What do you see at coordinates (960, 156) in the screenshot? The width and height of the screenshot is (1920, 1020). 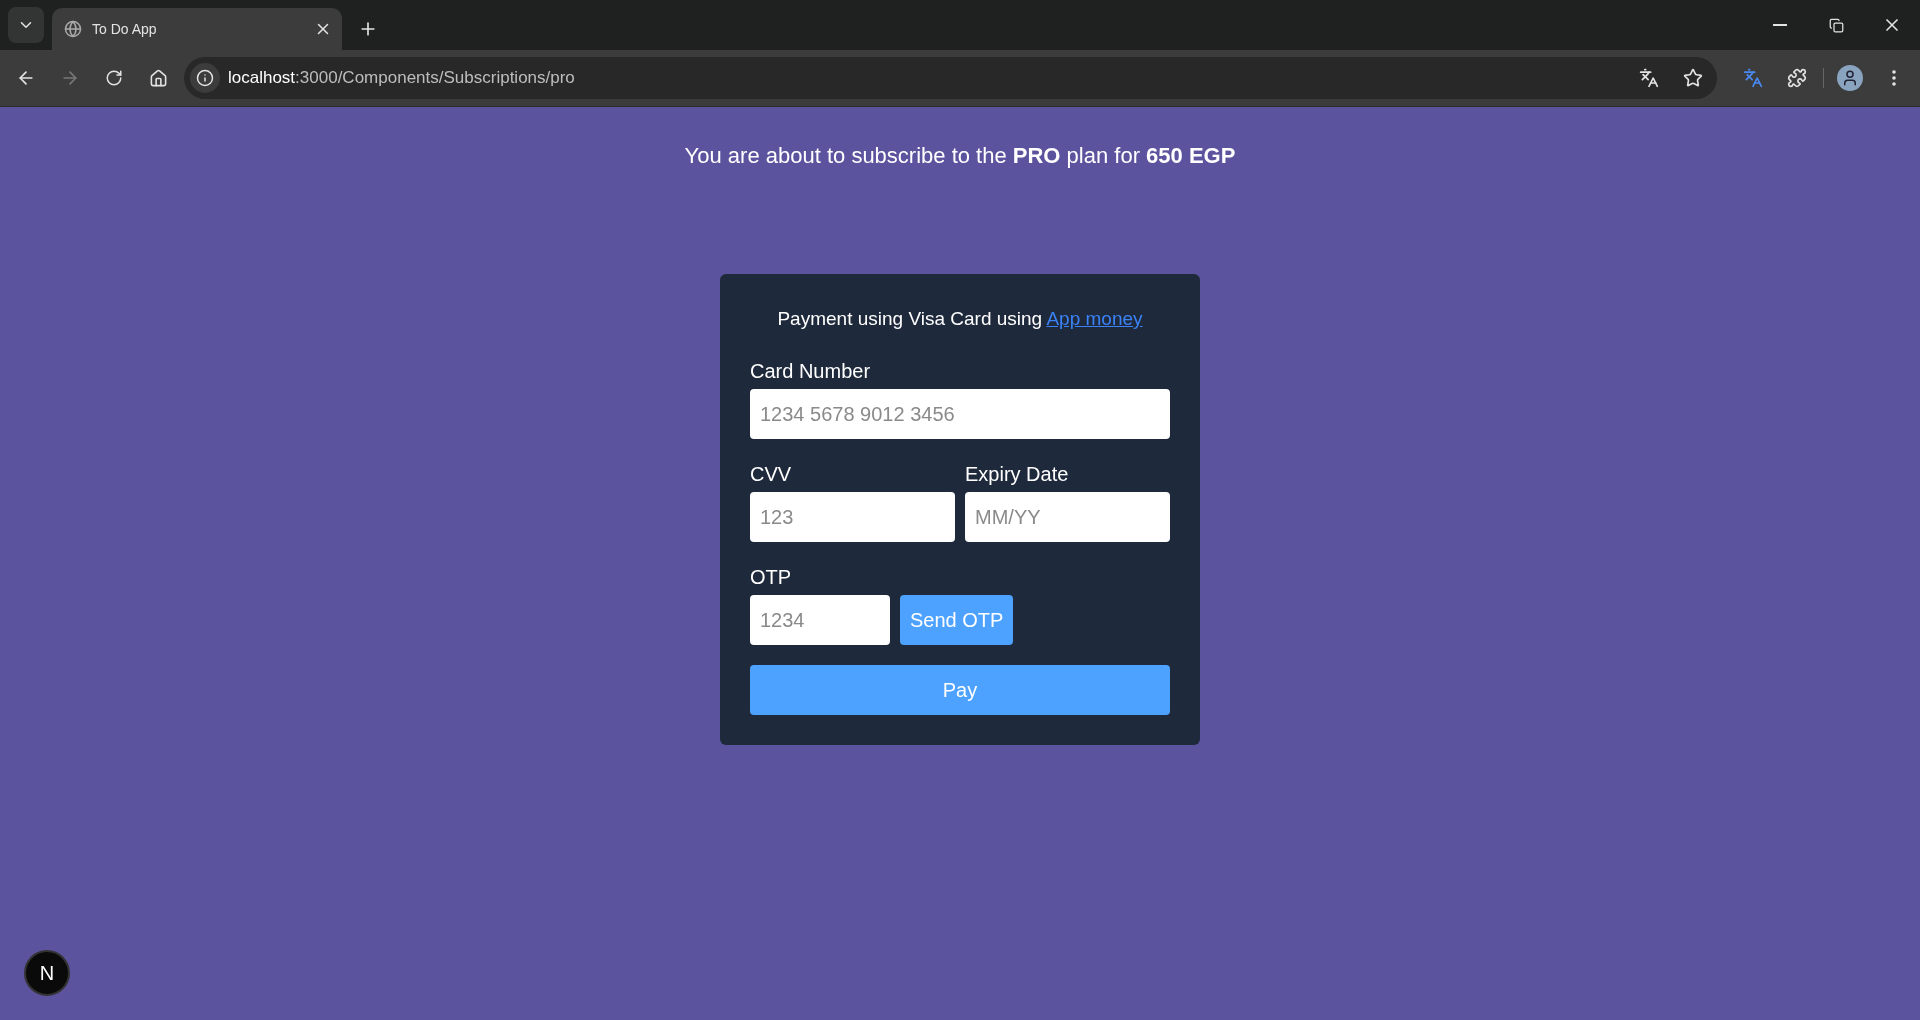 I see `headline: You are about to subscribe to the PRO plan for 650 EGP` at bounding box center [960, 156].